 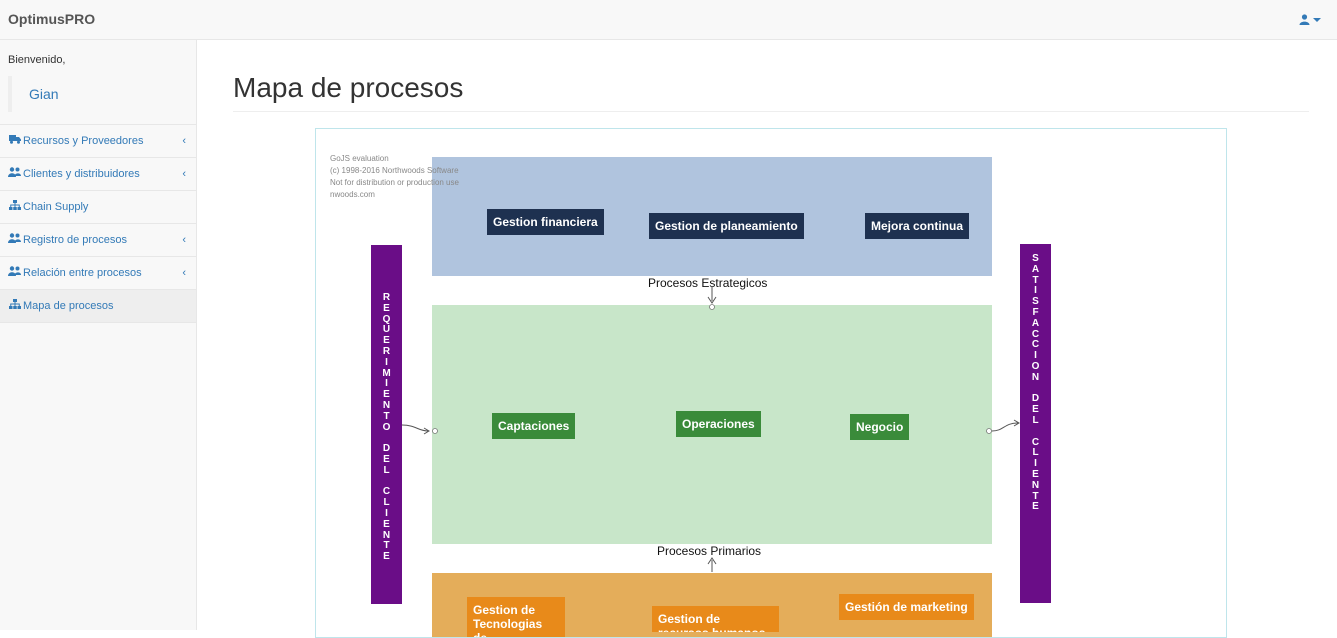 I want to click on sidebar-item-relacion-procesos: Relación entre procesos ‹, so click(x=98, y=273).